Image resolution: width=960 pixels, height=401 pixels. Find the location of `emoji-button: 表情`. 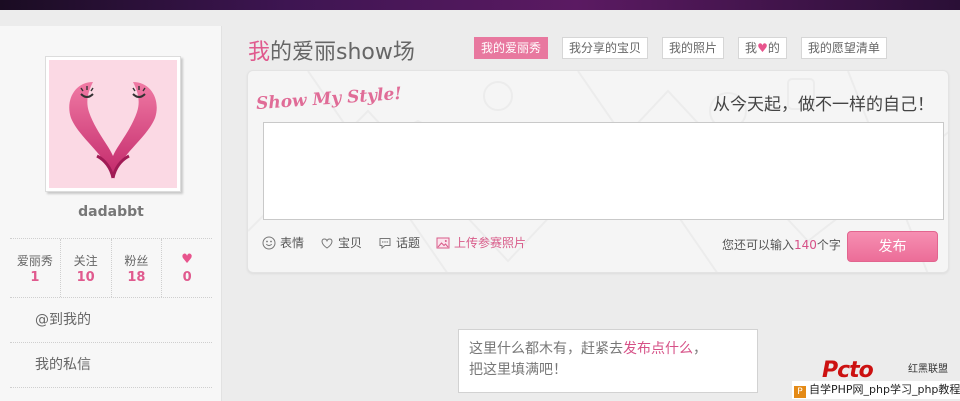

emoji-button: 表情 is located at coordinates (283, 242).